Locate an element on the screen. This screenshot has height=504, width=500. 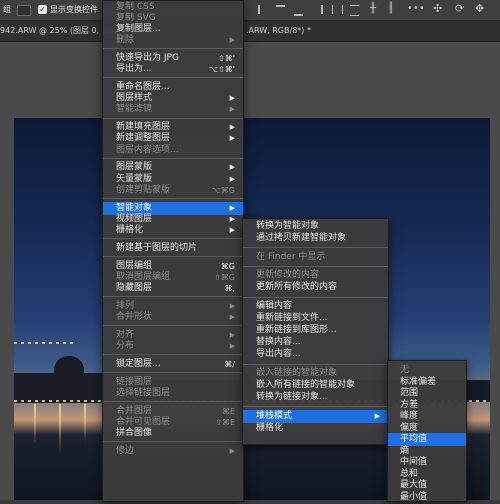
layer-menu-item: 锁定图层... ⌘/ is located at coordinates (173, 364).